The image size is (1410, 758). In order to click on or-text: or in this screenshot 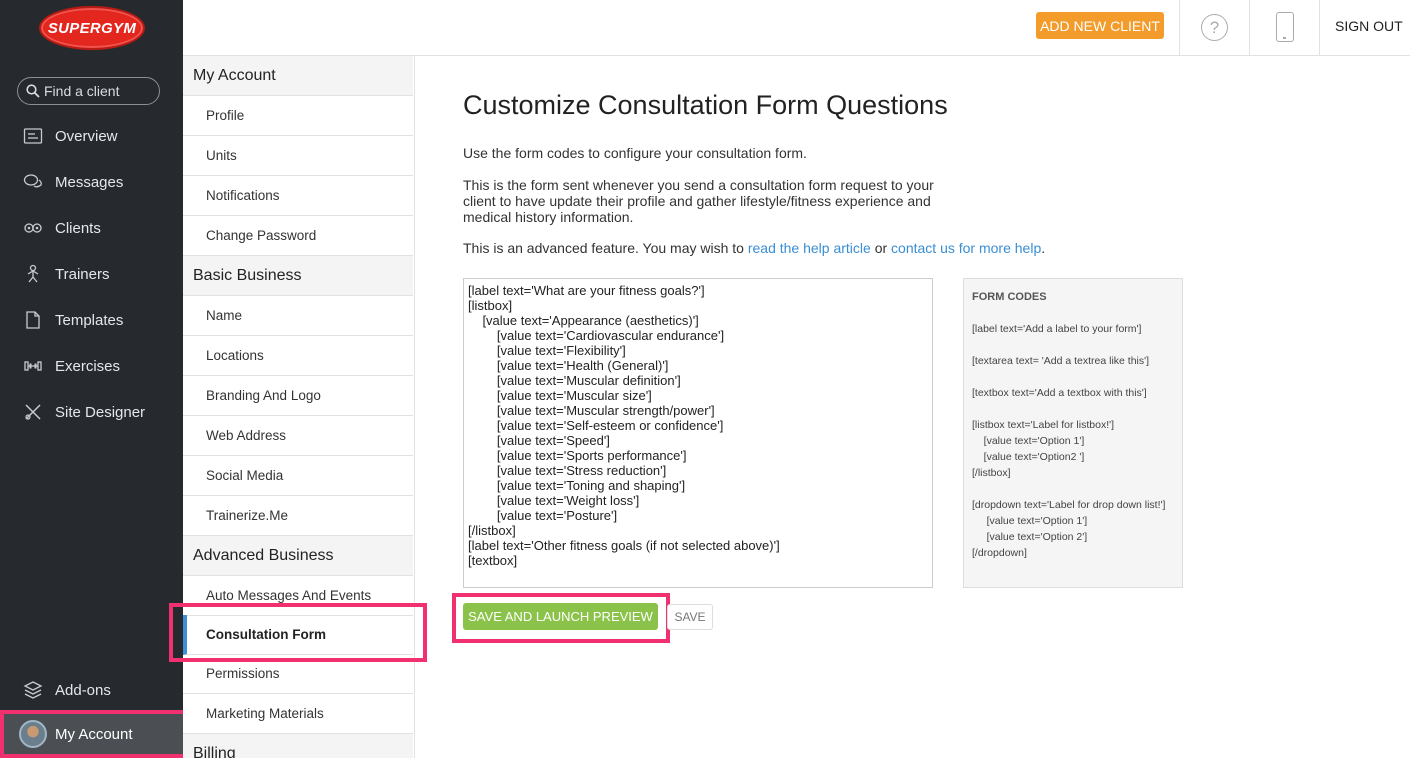, I will do `click(881, 248)`.